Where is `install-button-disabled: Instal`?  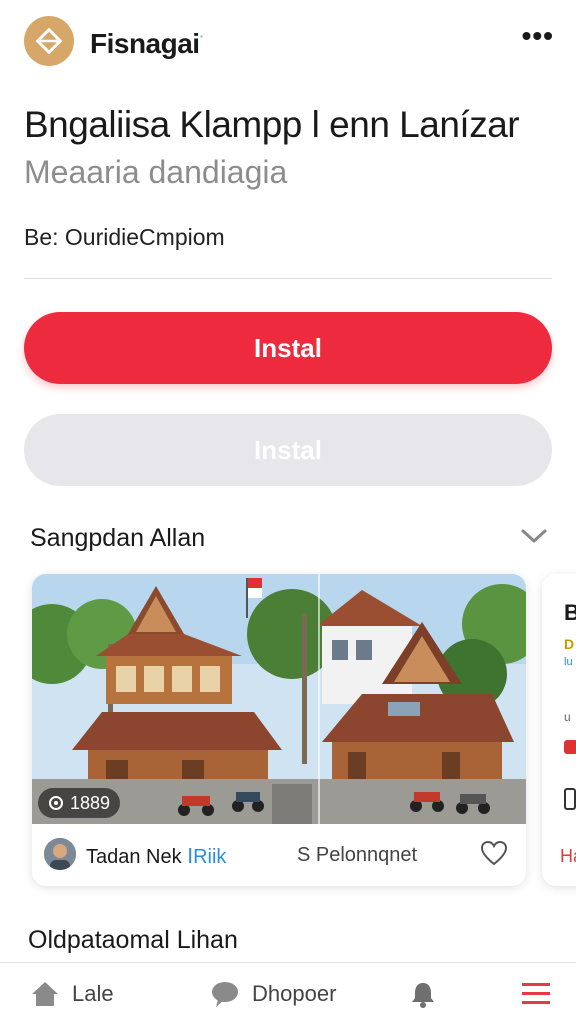
install-button-disabled: Instal is located at coordinates (288, 450).